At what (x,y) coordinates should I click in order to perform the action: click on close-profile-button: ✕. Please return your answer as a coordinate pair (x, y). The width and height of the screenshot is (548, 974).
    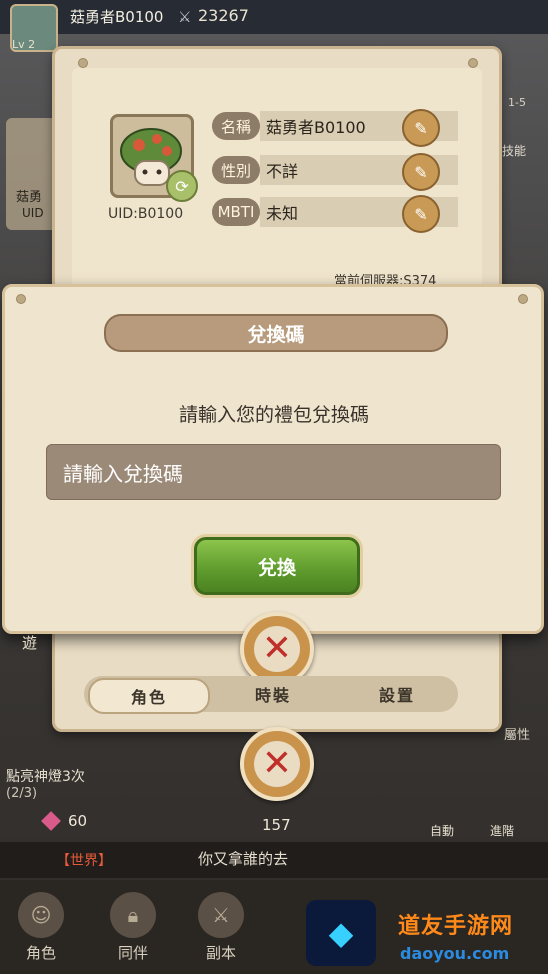
    Looking at the image, I should click on (277, 764).